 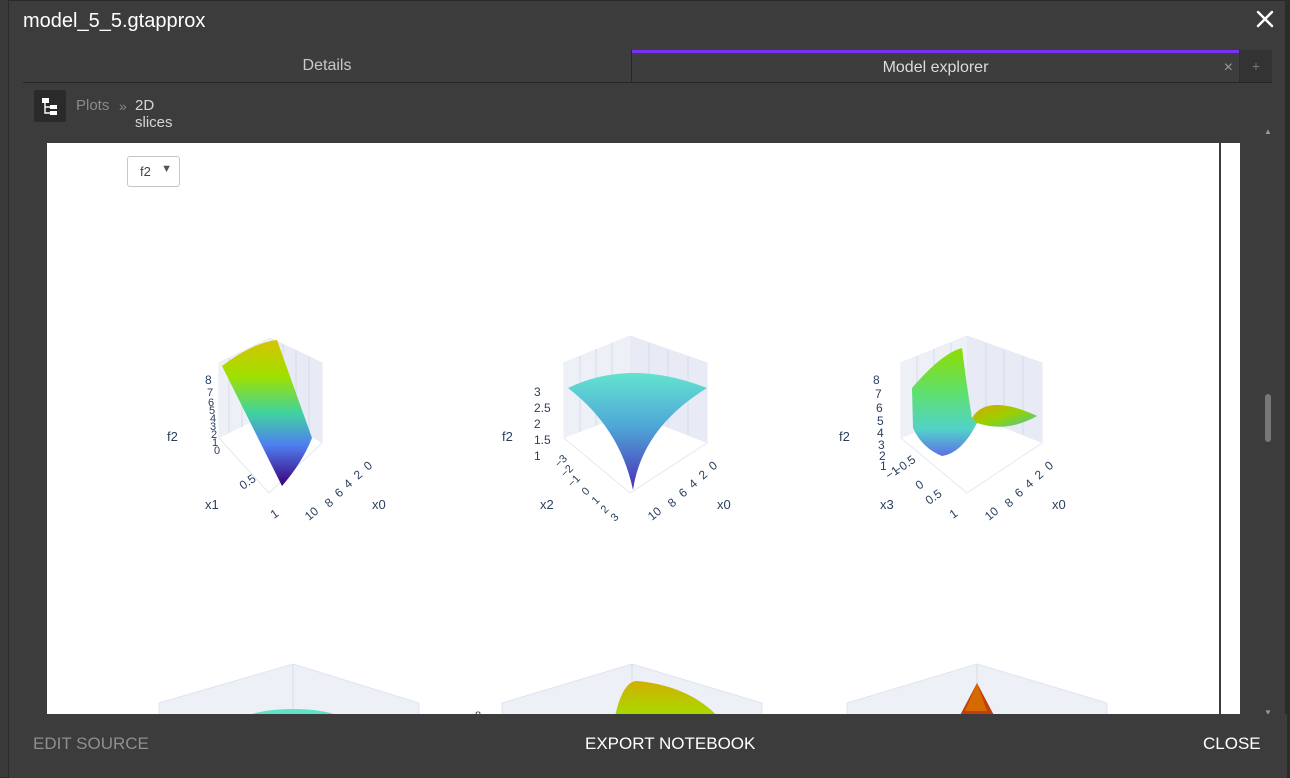 I want to click on breadcrumb-plots: Plots, so click(x=92, y=105).